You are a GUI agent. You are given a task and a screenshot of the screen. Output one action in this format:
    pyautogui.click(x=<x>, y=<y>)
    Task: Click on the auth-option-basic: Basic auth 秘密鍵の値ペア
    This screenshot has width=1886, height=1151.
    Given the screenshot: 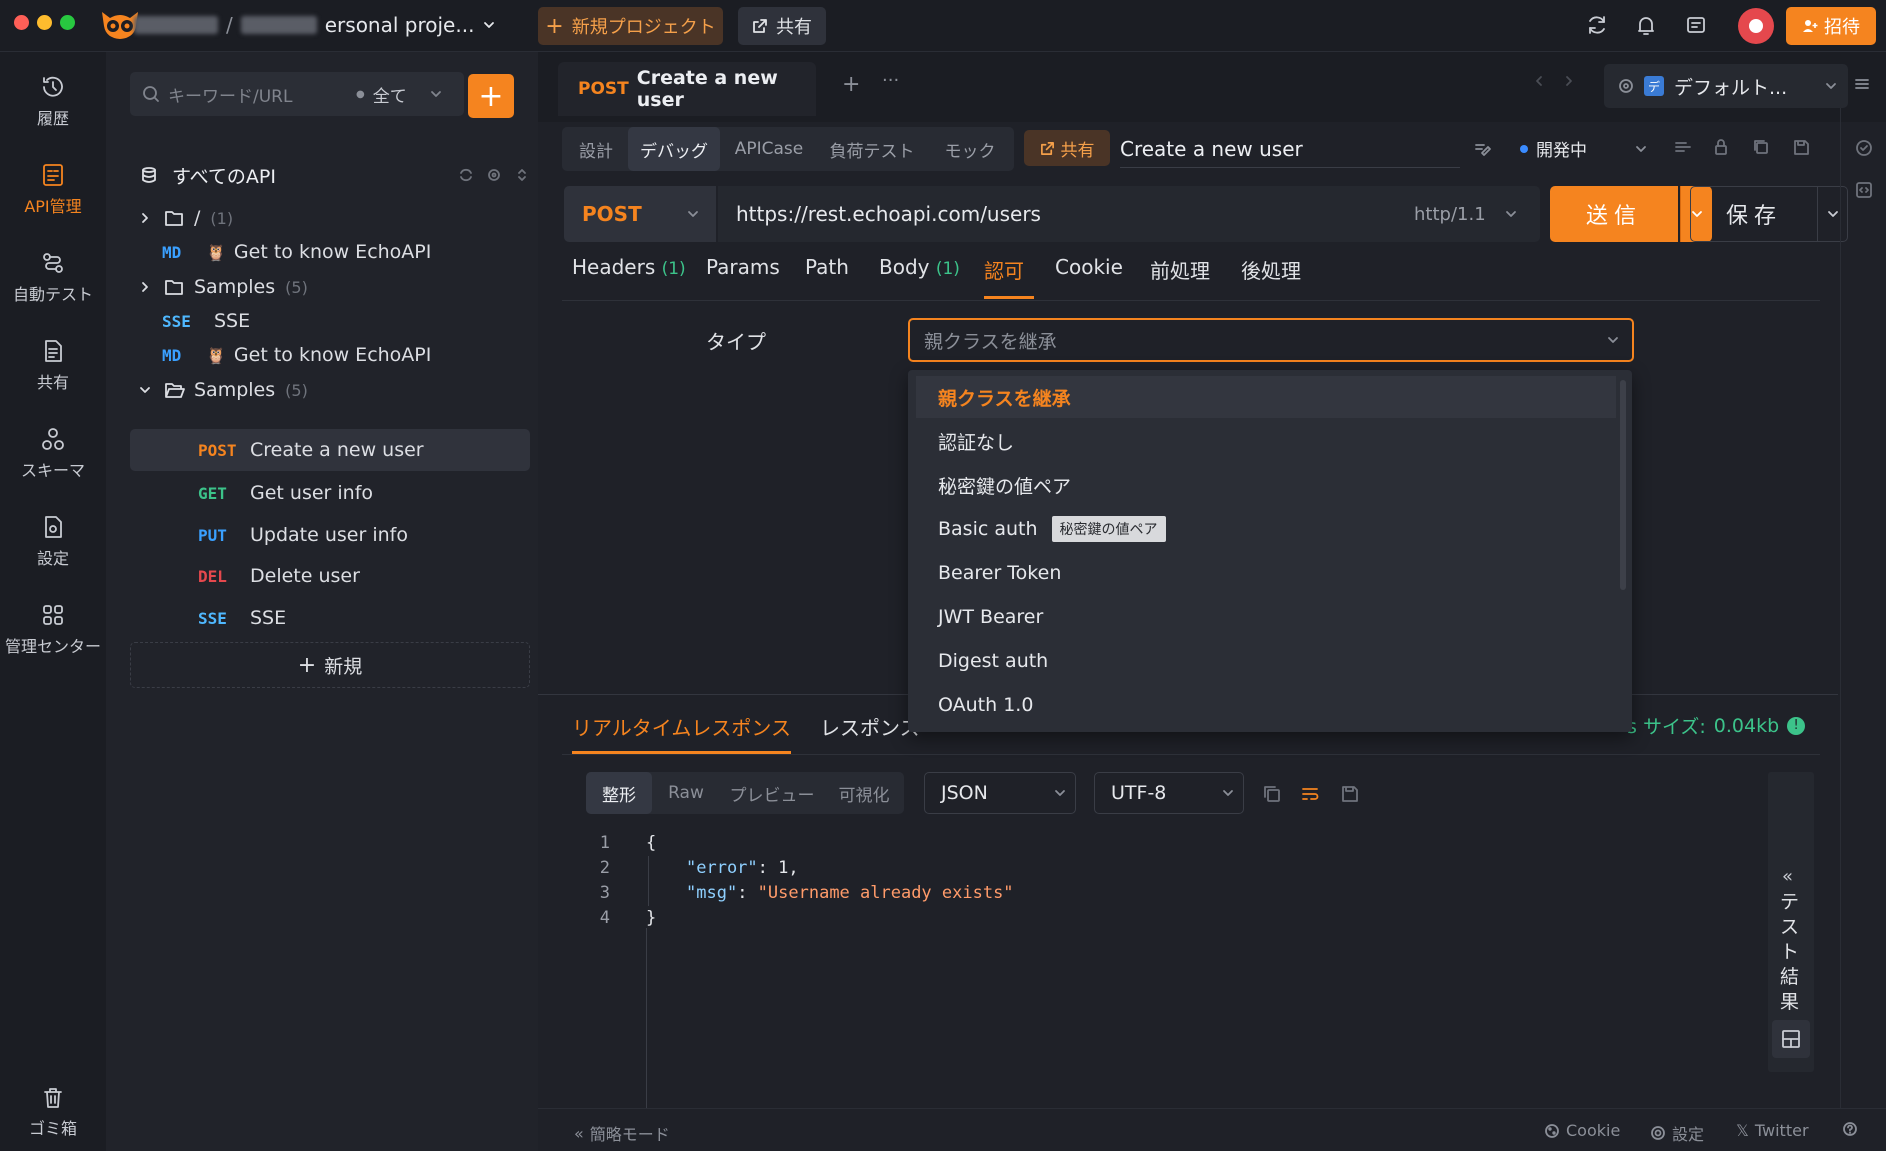 What is the action you would take?
    pyautogui.click(x=1266, y=529)
    